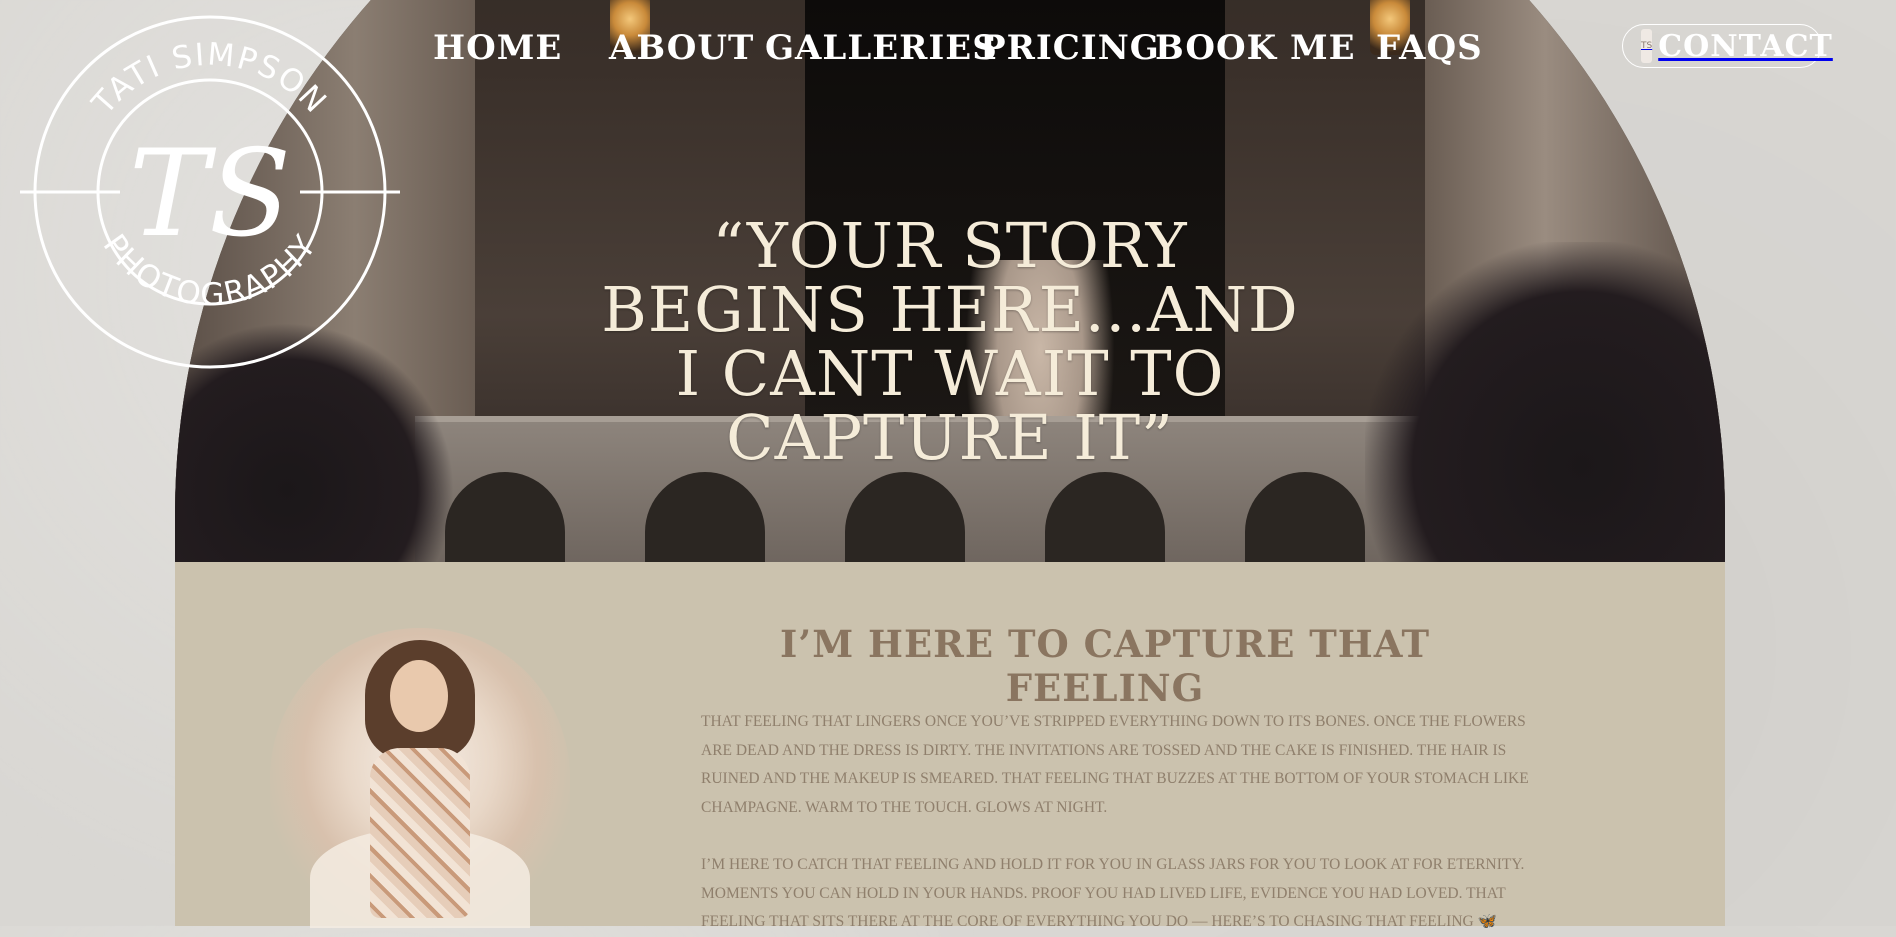 Image resolution: width=1896 pixels, height=937 pixels. Describe the element at coordinates (1647, 46) in the screenshot. I see `contact-badge-icon: TS` at that location.